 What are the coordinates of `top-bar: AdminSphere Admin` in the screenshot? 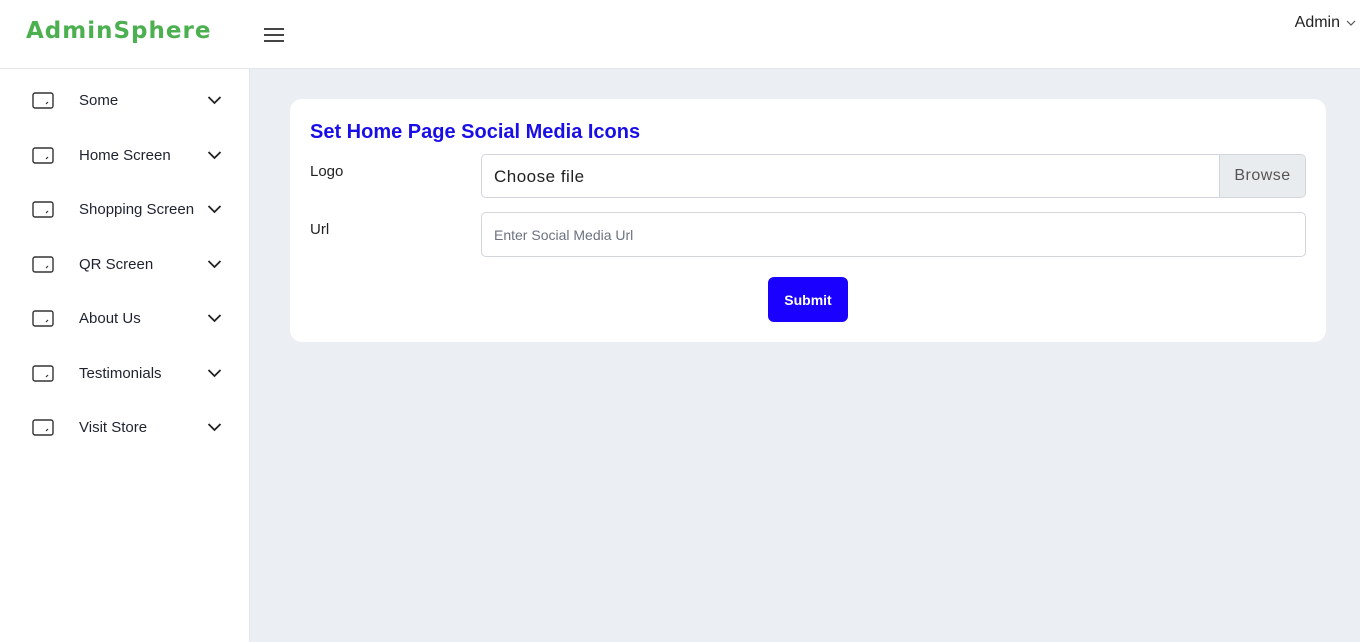 It's located at (680, 34).